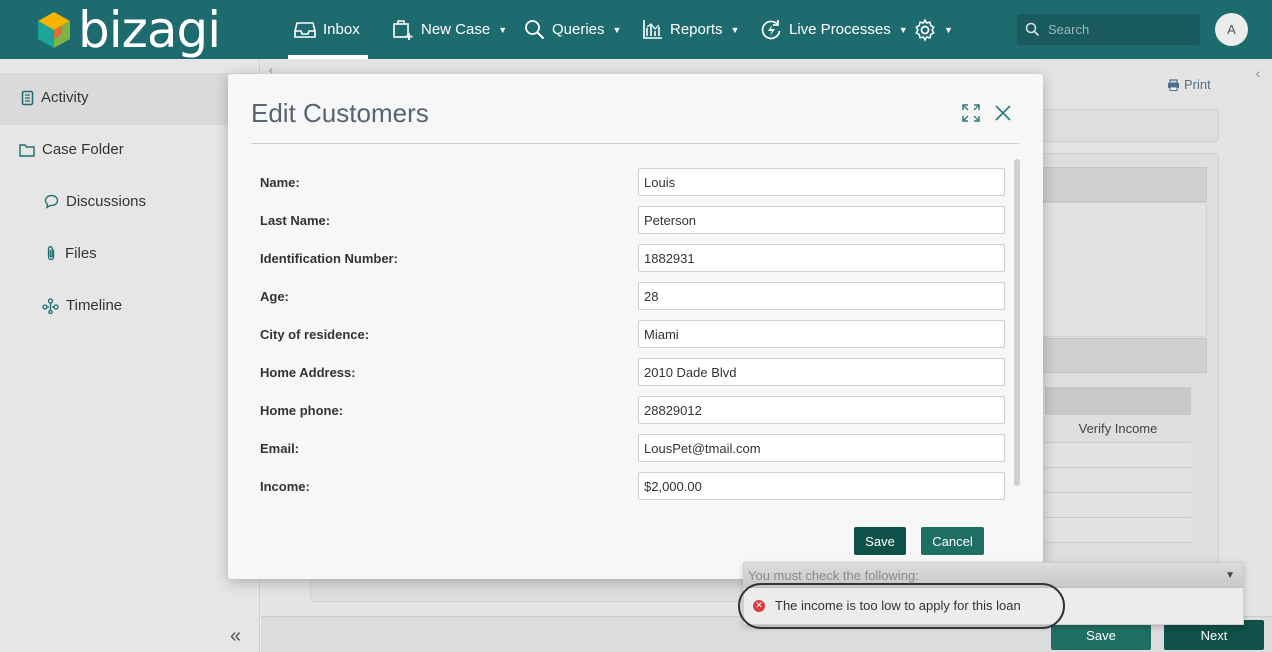 This screenshot has width=1272, height=652. I want to click on sidebar-item-timeline: Timeline, so click(82, 305).